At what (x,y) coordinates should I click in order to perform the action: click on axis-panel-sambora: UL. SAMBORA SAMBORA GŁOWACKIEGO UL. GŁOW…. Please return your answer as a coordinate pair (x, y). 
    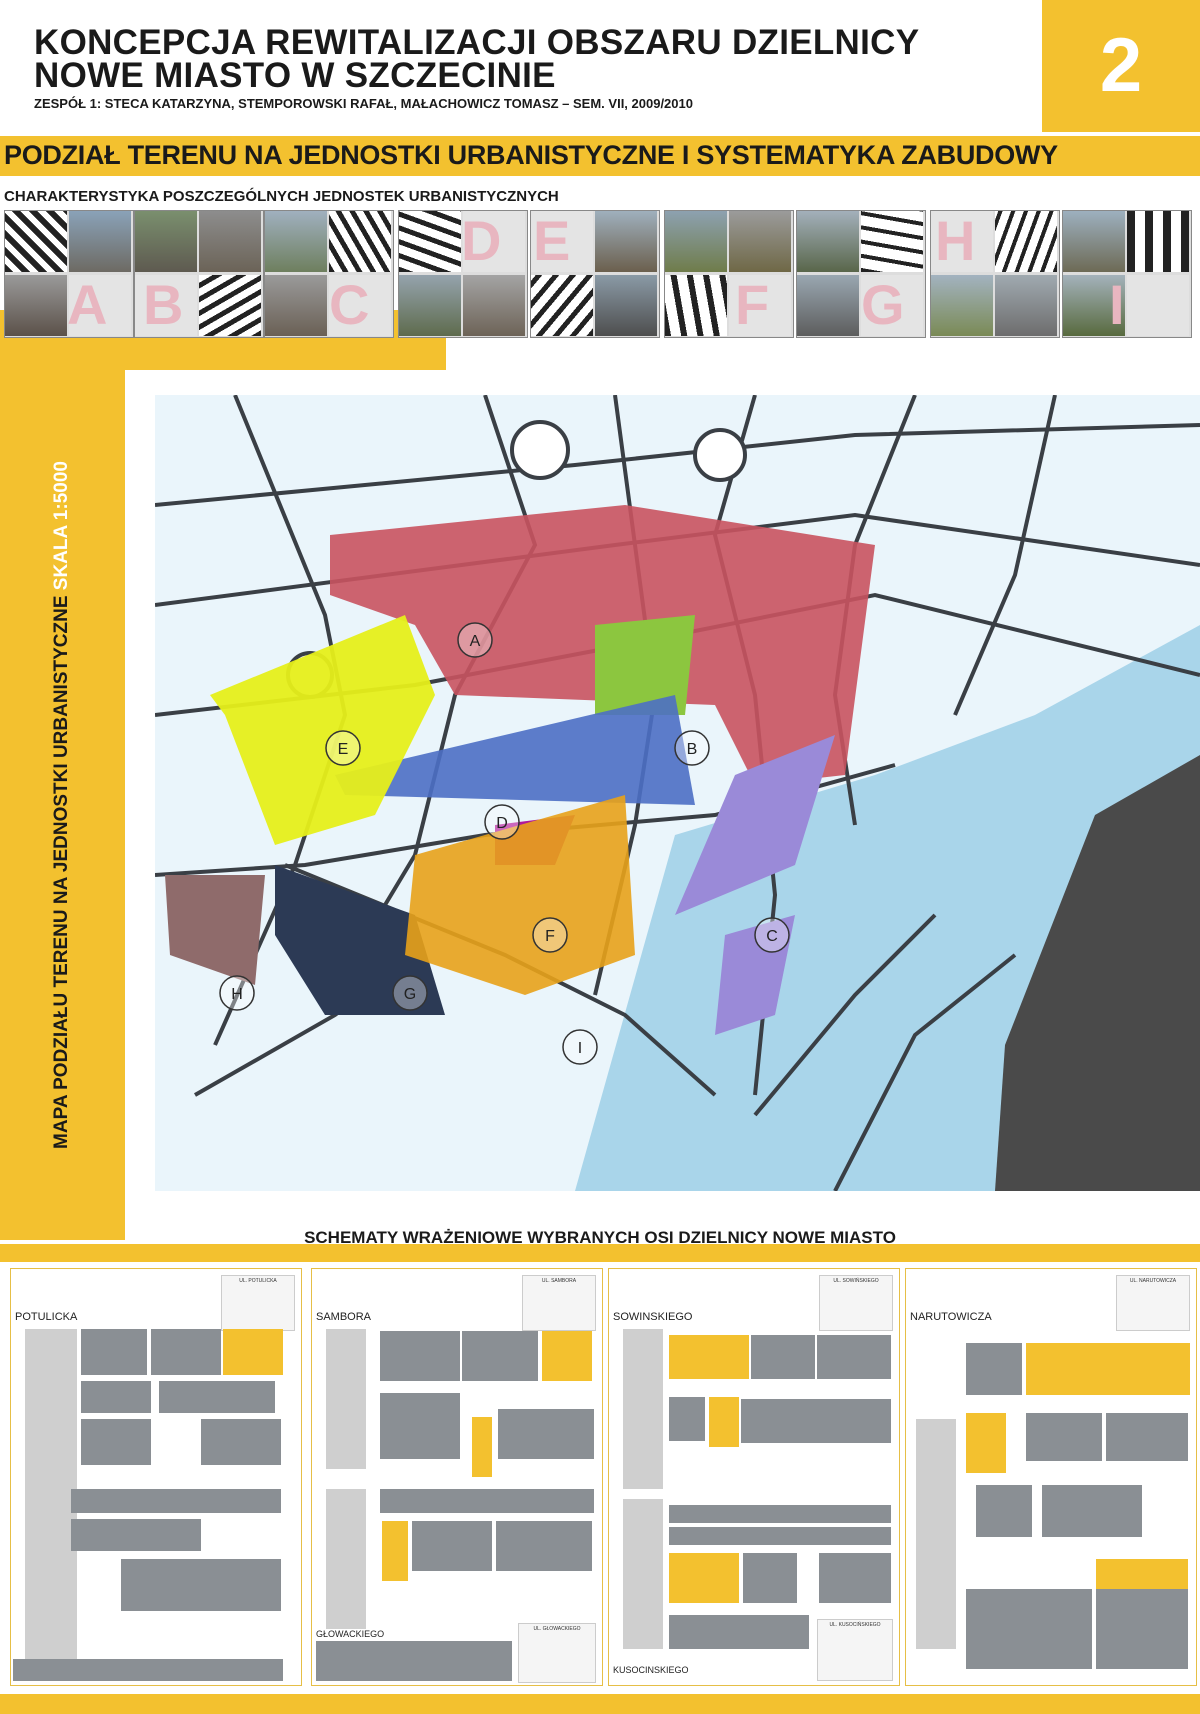
    Looking at the image, I should click on (457, 1477).